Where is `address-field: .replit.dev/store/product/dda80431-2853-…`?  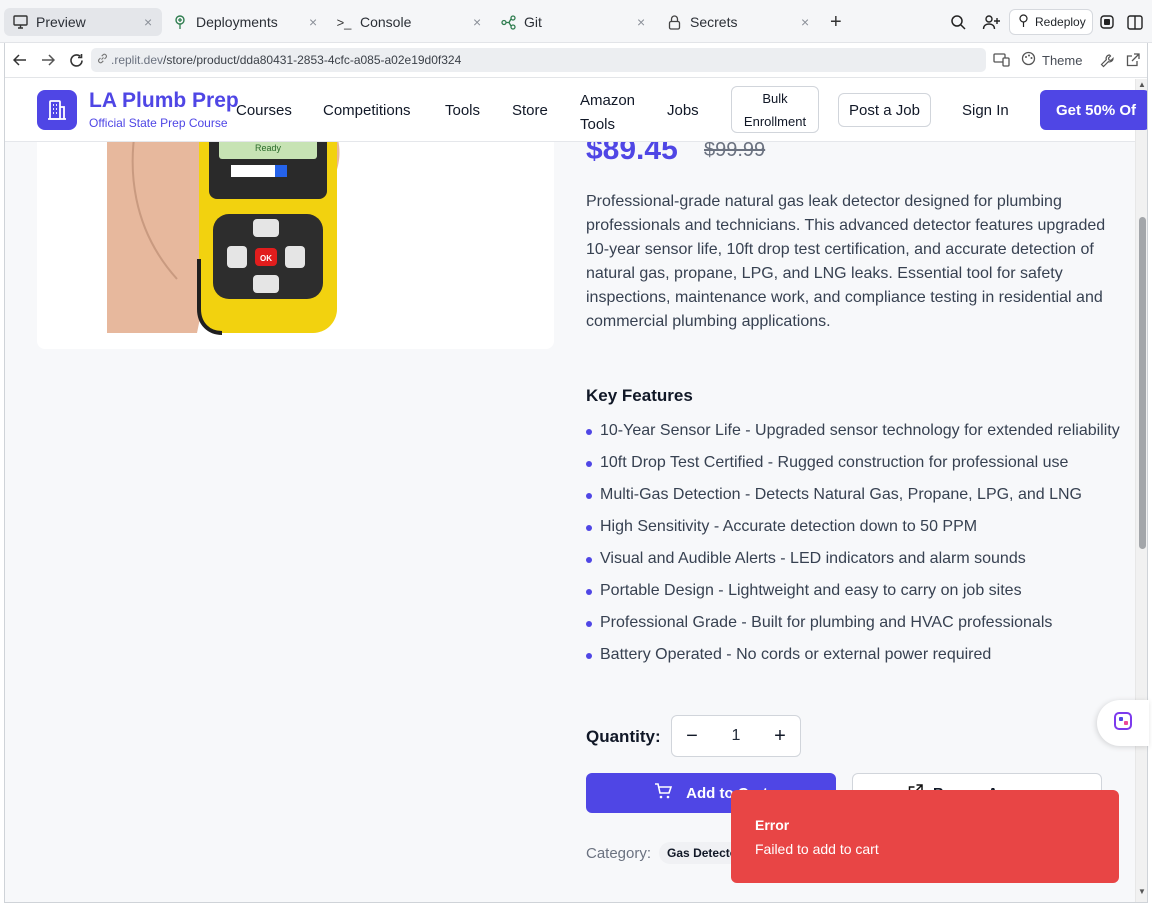 address-field: .replit.dev/store/product/dda80431-2853-… is located at coordinates (538, 60).